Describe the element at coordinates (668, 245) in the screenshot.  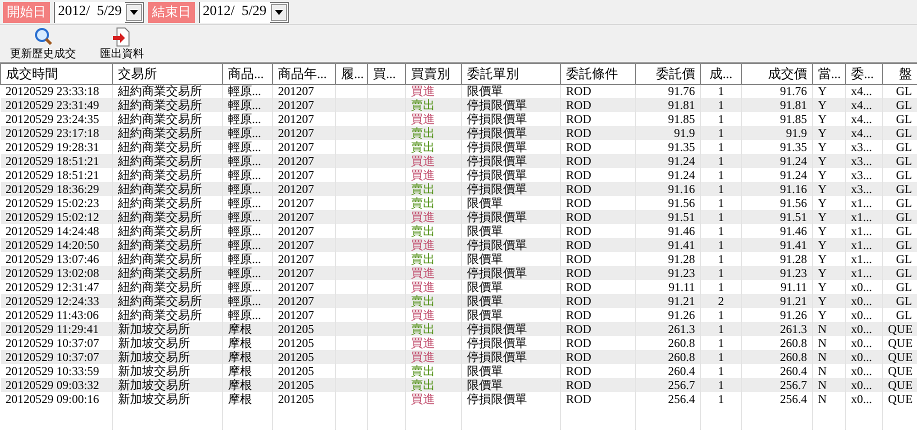
I see `table-cell: 91.41` at that location.